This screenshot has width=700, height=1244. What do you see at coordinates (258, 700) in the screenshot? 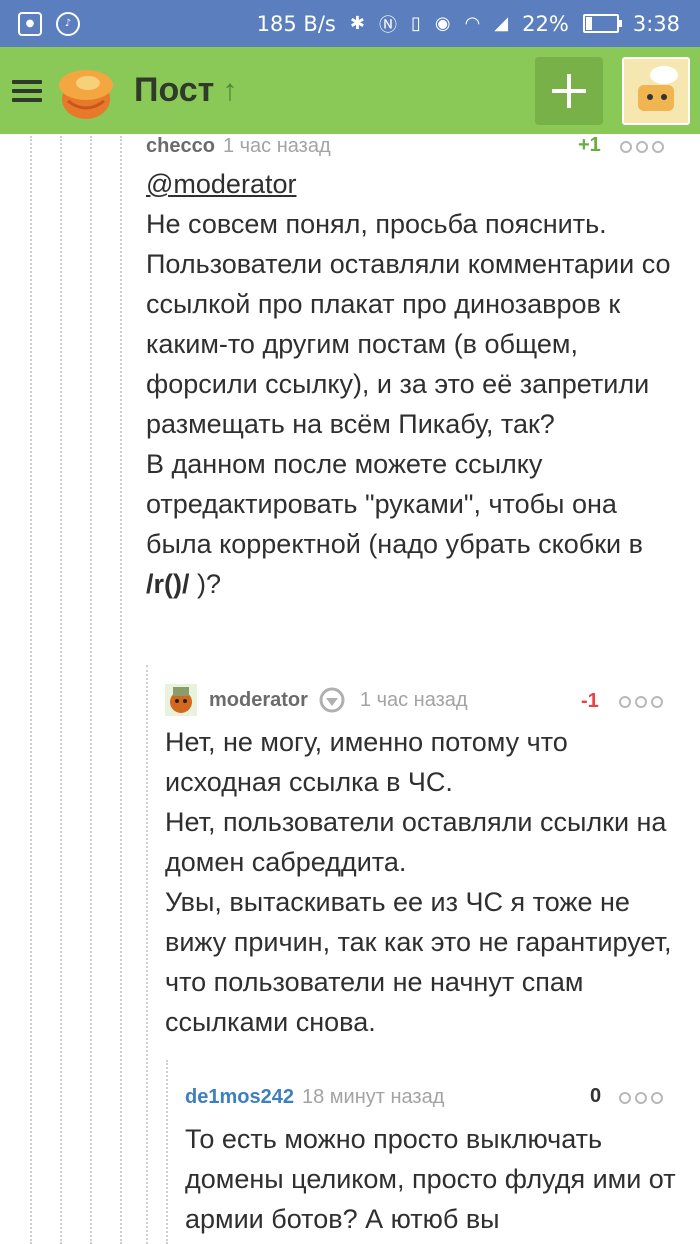
I see `comment-author: moderator` at bounding box center [258, 700].